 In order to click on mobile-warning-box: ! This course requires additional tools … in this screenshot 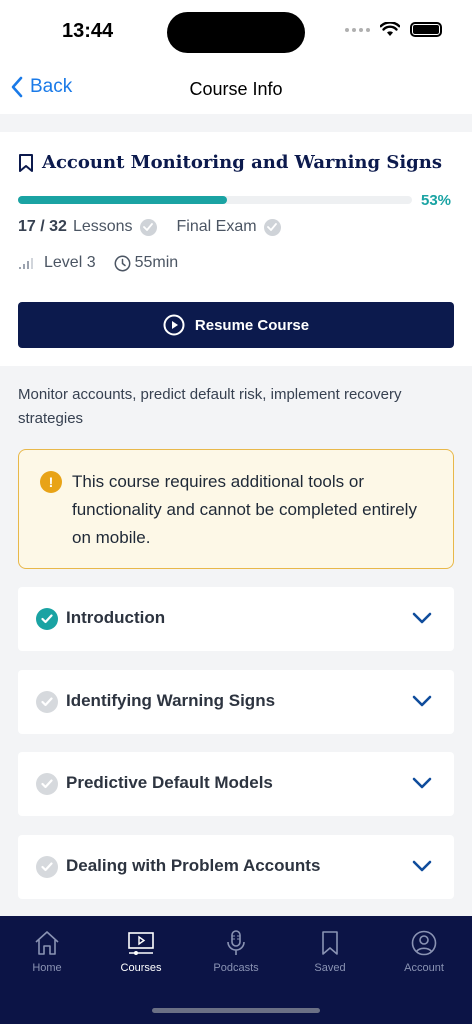, I will do `click(236, 509)`.